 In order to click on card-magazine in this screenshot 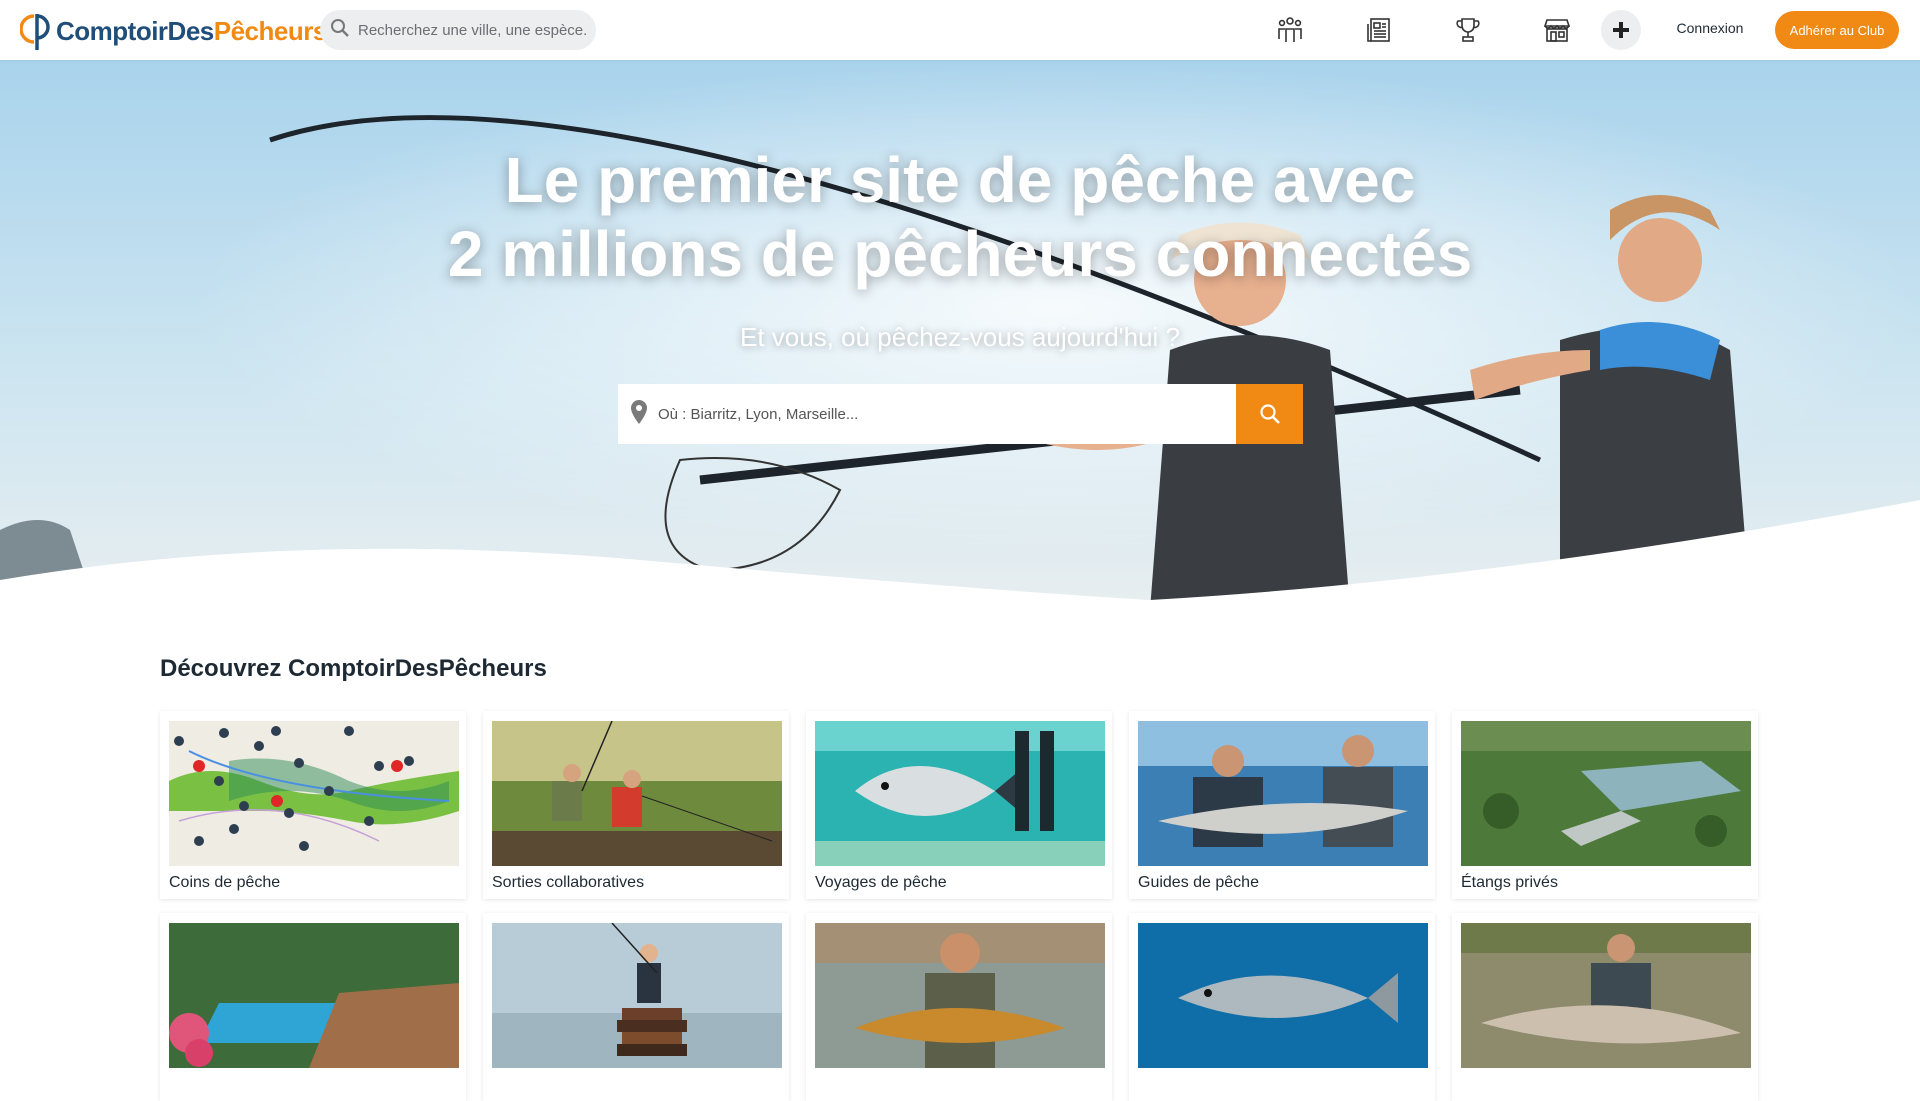, I will do `click(636, 1007)`.